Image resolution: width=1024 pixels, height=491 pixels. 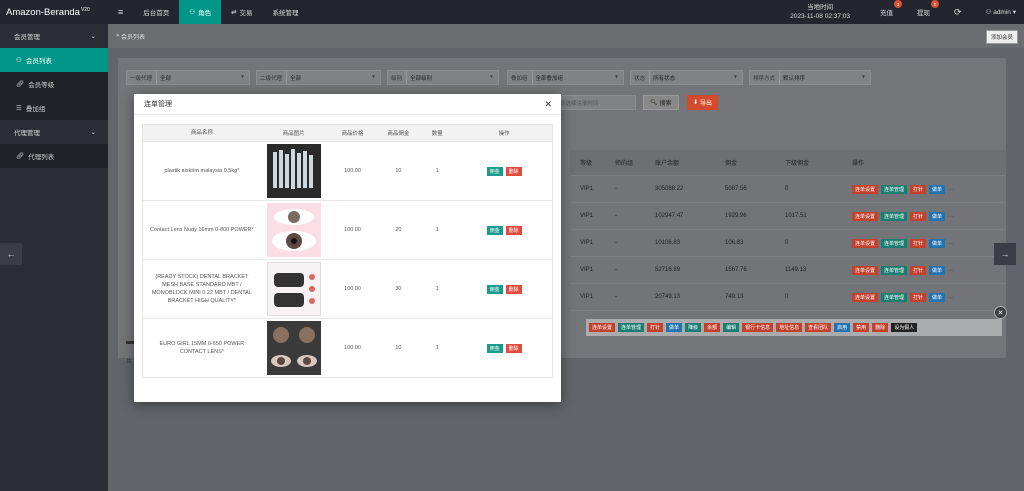 I want to click on register-date-input: 请选择注册时间, so click(x=596, y=102).